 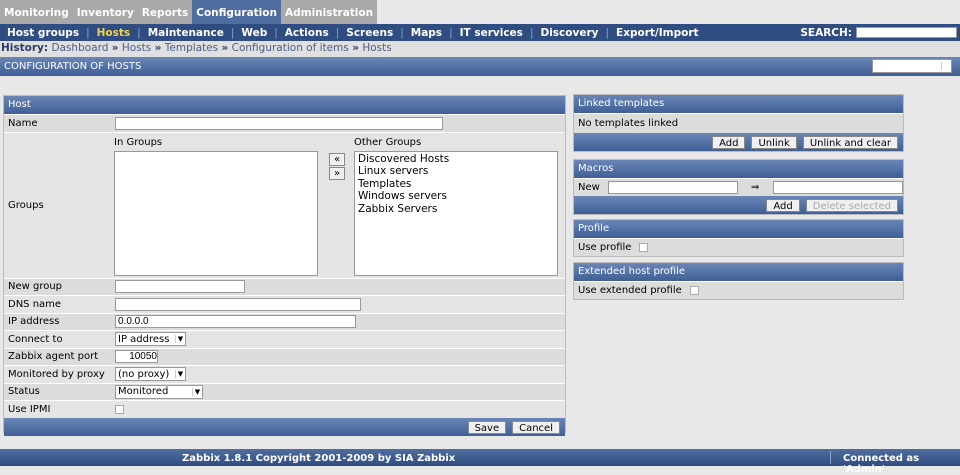 What do you see at coordinates (236, 12) in the screenshot?
I see `tab-configuration: Configuration` at bounding box center [236, 12].